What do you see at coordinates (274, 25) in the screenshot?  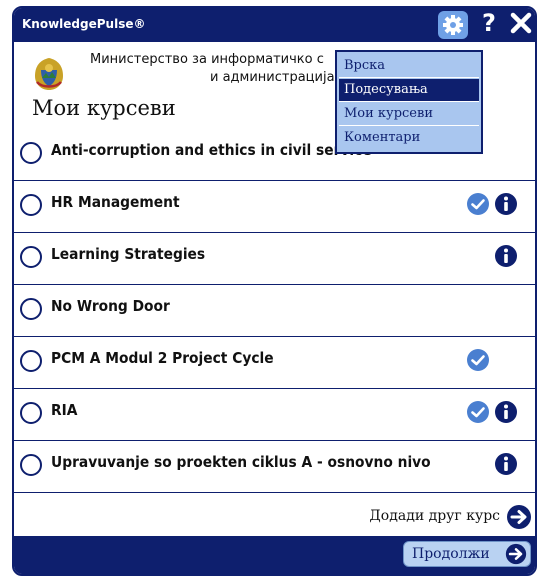 I see `title-bar: KnowledgePulse® ?` at bounding box center [274, 25].